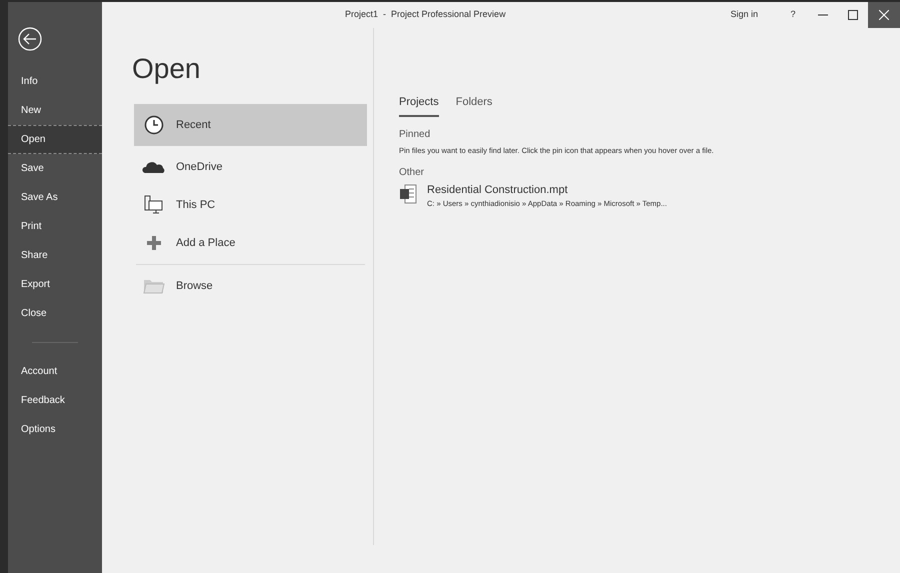  Describe the element at coordinates (55, 139) in the screenshot. I see `sidebar-item: Open` at that location.